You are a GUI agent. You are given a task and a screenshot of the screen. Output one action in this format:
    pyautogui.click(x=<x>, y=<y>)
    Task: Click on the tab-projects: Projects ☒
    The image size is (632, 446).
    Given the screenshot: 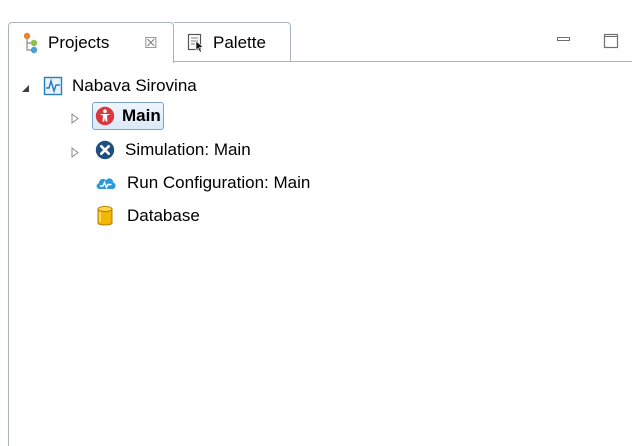 What is the action you would take?
    pyautogui.click(x=91, y=42)
    